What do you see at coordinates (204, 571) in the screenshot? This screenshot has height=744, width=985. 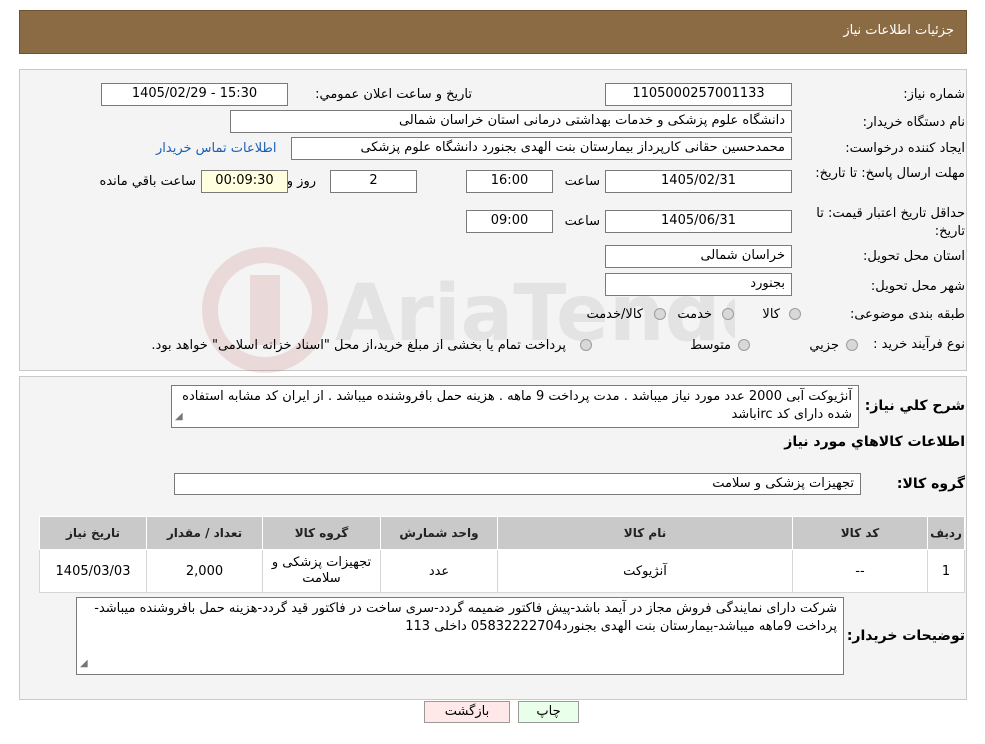 I see `cell-quantity: 2,000` at bounding box center [204, 571].